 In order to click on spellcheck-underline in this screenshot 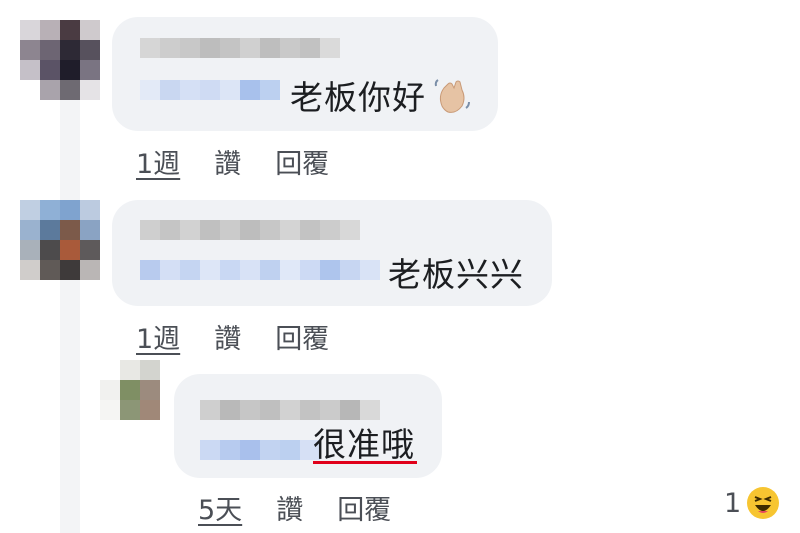, I will do `click(365, 462)`.